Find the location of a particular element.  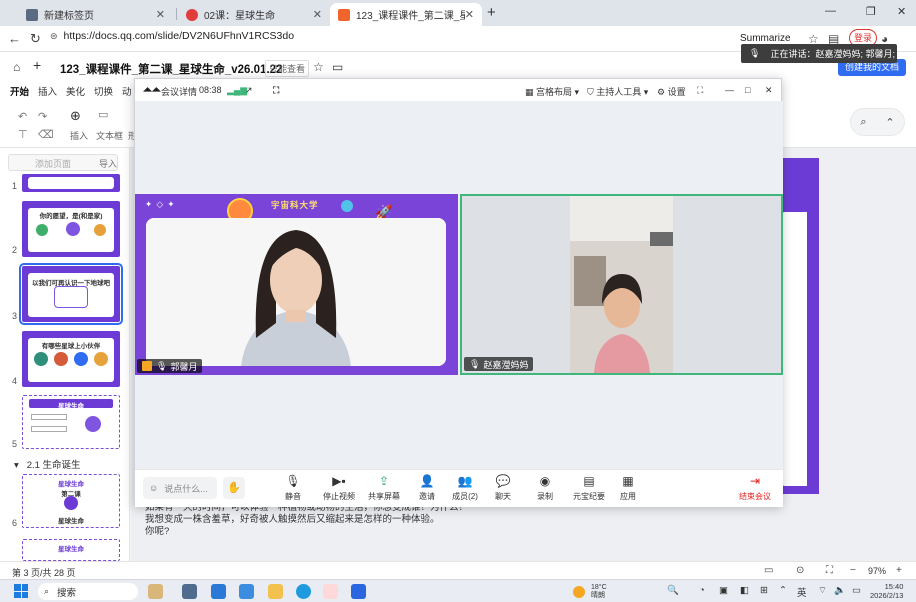

undo-icon: ↶ is located at coordinates (22, 116).